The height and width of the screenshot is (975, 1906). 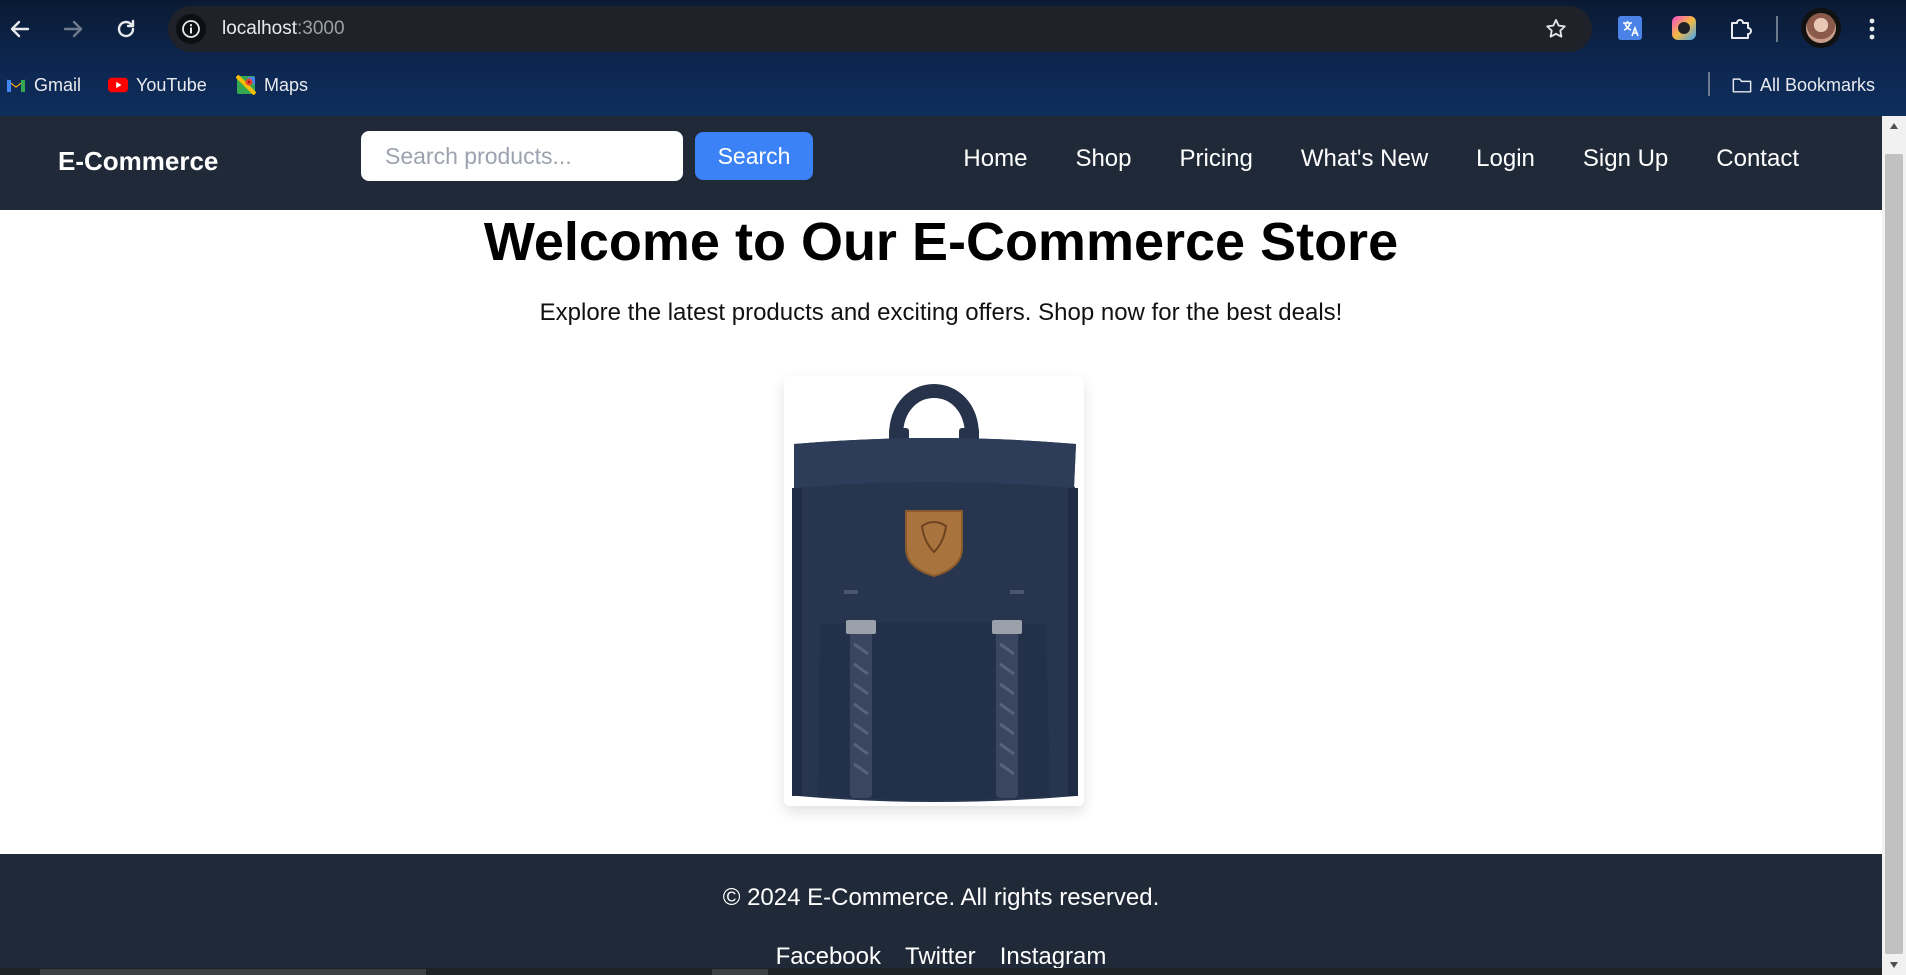 I want to click on navy-backpack-image, so click(x=934, y=591).